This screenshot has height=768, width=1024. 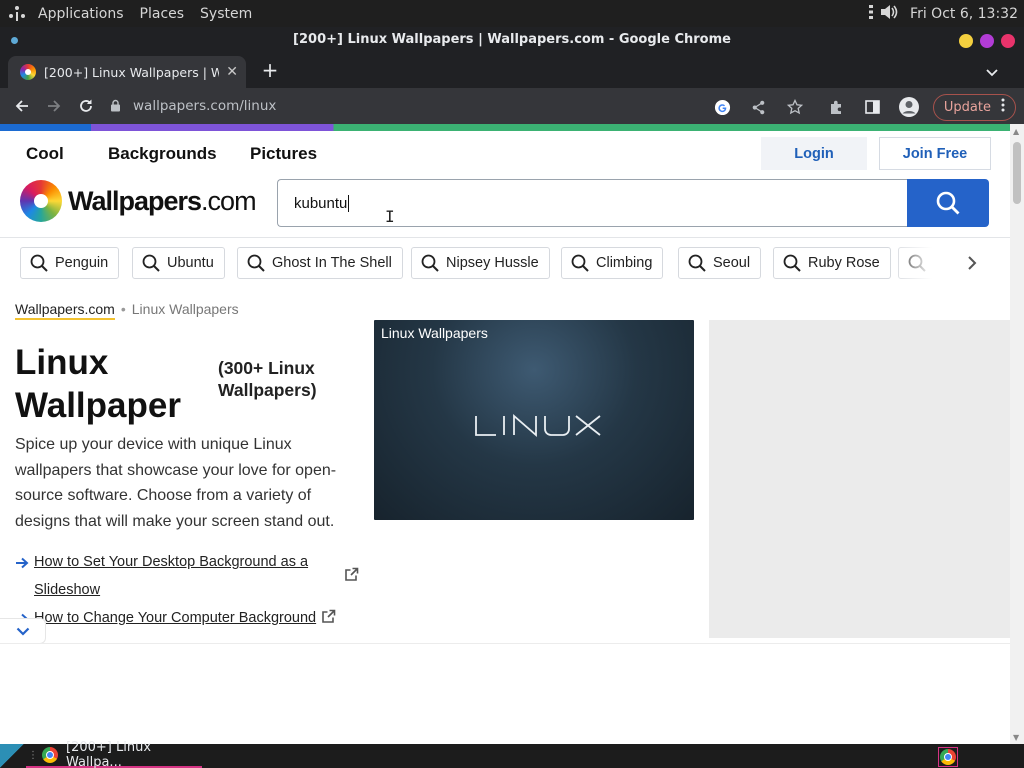 What do you see at coordinates (844, 263) in the screenshot?
I see `chip-label: Ruby Rose` at bounding box center [844, 263].